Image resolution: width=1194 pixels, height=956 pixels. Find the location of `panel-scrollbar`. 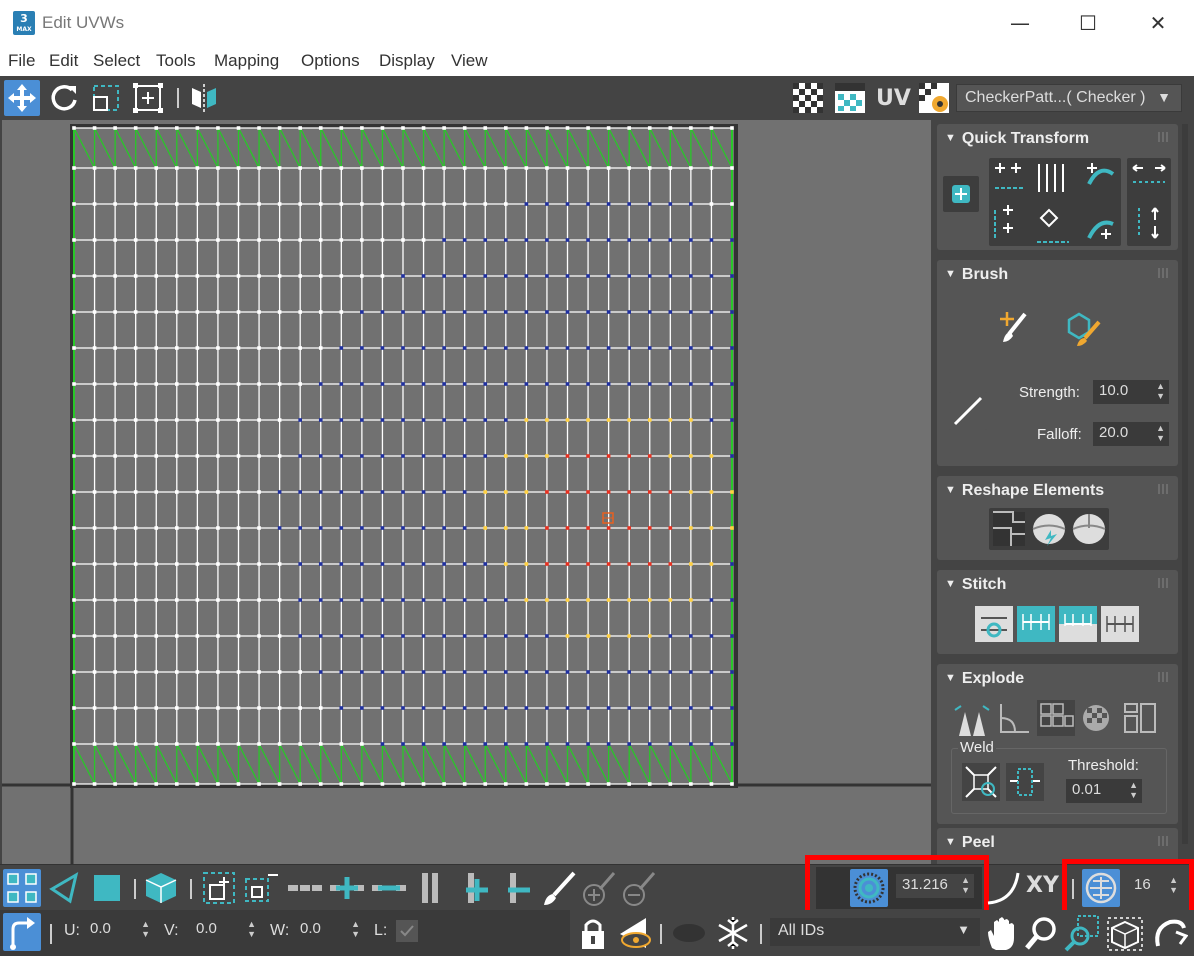

panel-scrollbar is located at coordinates (1185, 489).